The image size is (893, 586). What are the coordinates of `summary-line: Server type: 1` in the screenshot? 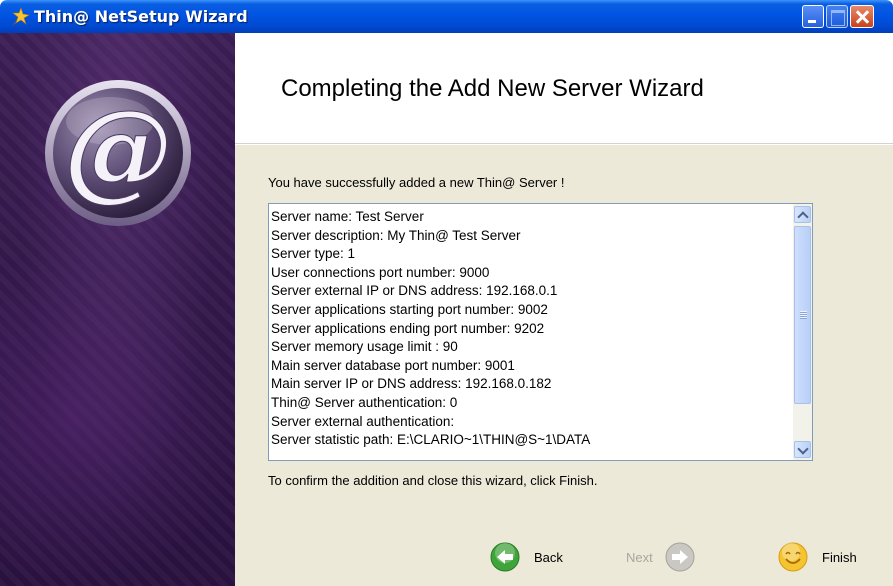 It's located at (313, 254).